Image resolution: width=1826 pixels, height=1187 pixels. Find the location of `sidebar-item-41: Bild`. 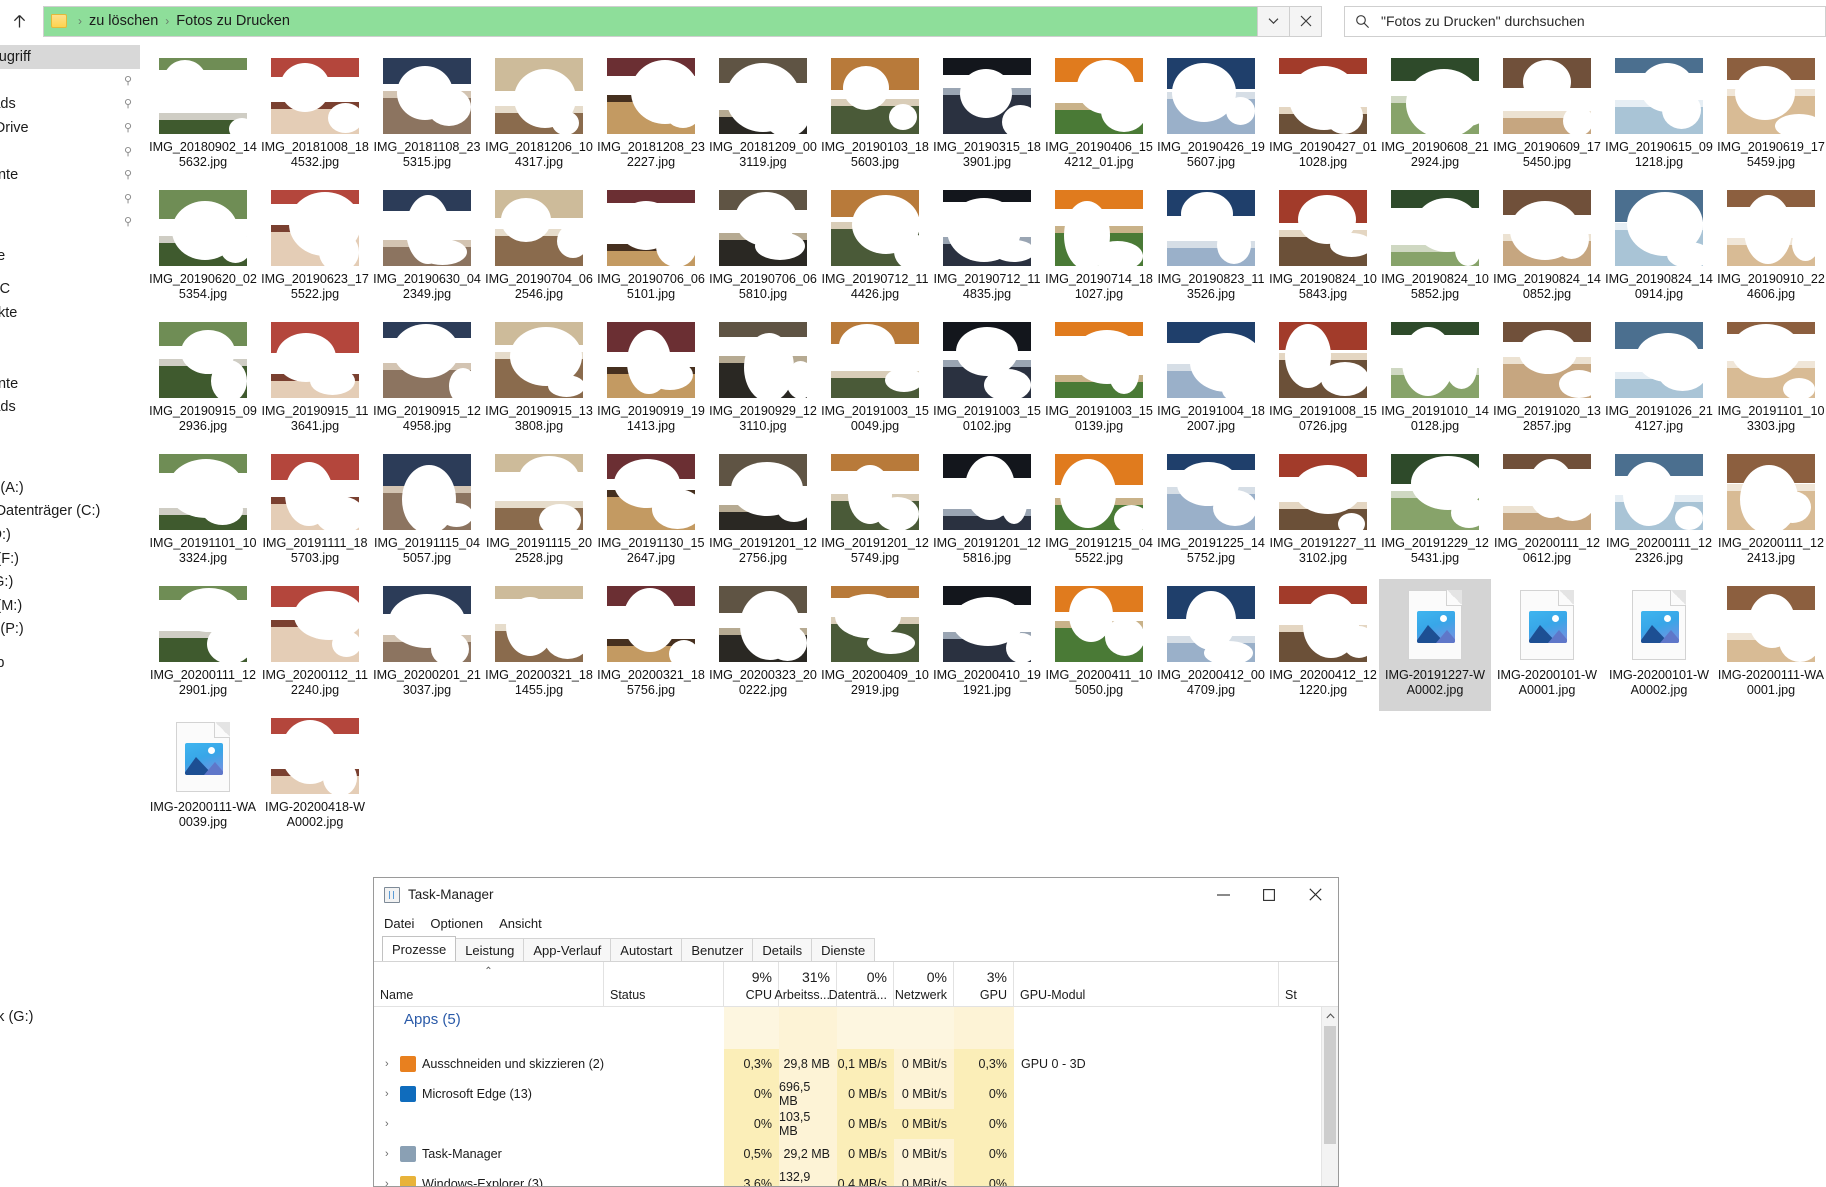

sidebar-item-41: Bild is located at coordinates (70, 1064).